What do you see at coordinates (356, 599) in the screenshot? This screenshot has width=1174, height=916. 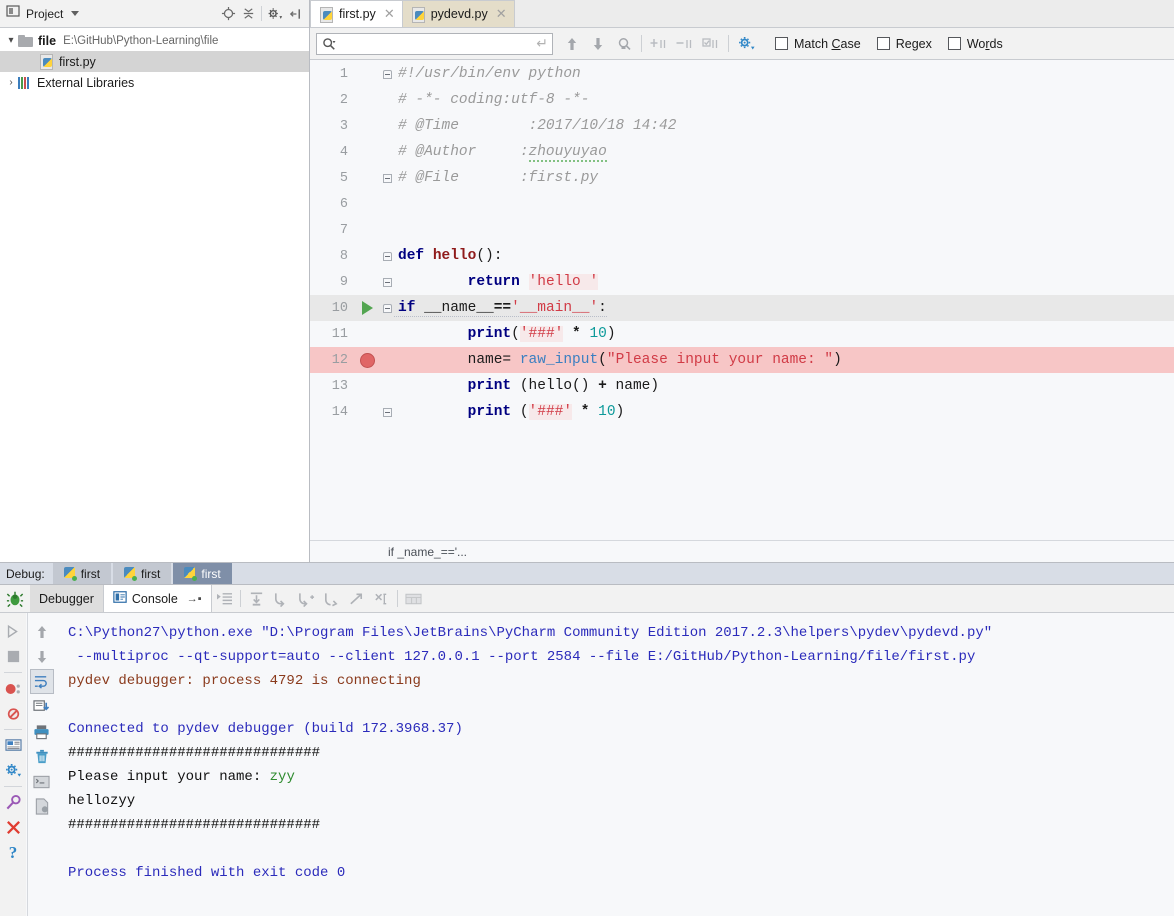 I see `run-to-cursor-icon` at bounding box center [356, 599].